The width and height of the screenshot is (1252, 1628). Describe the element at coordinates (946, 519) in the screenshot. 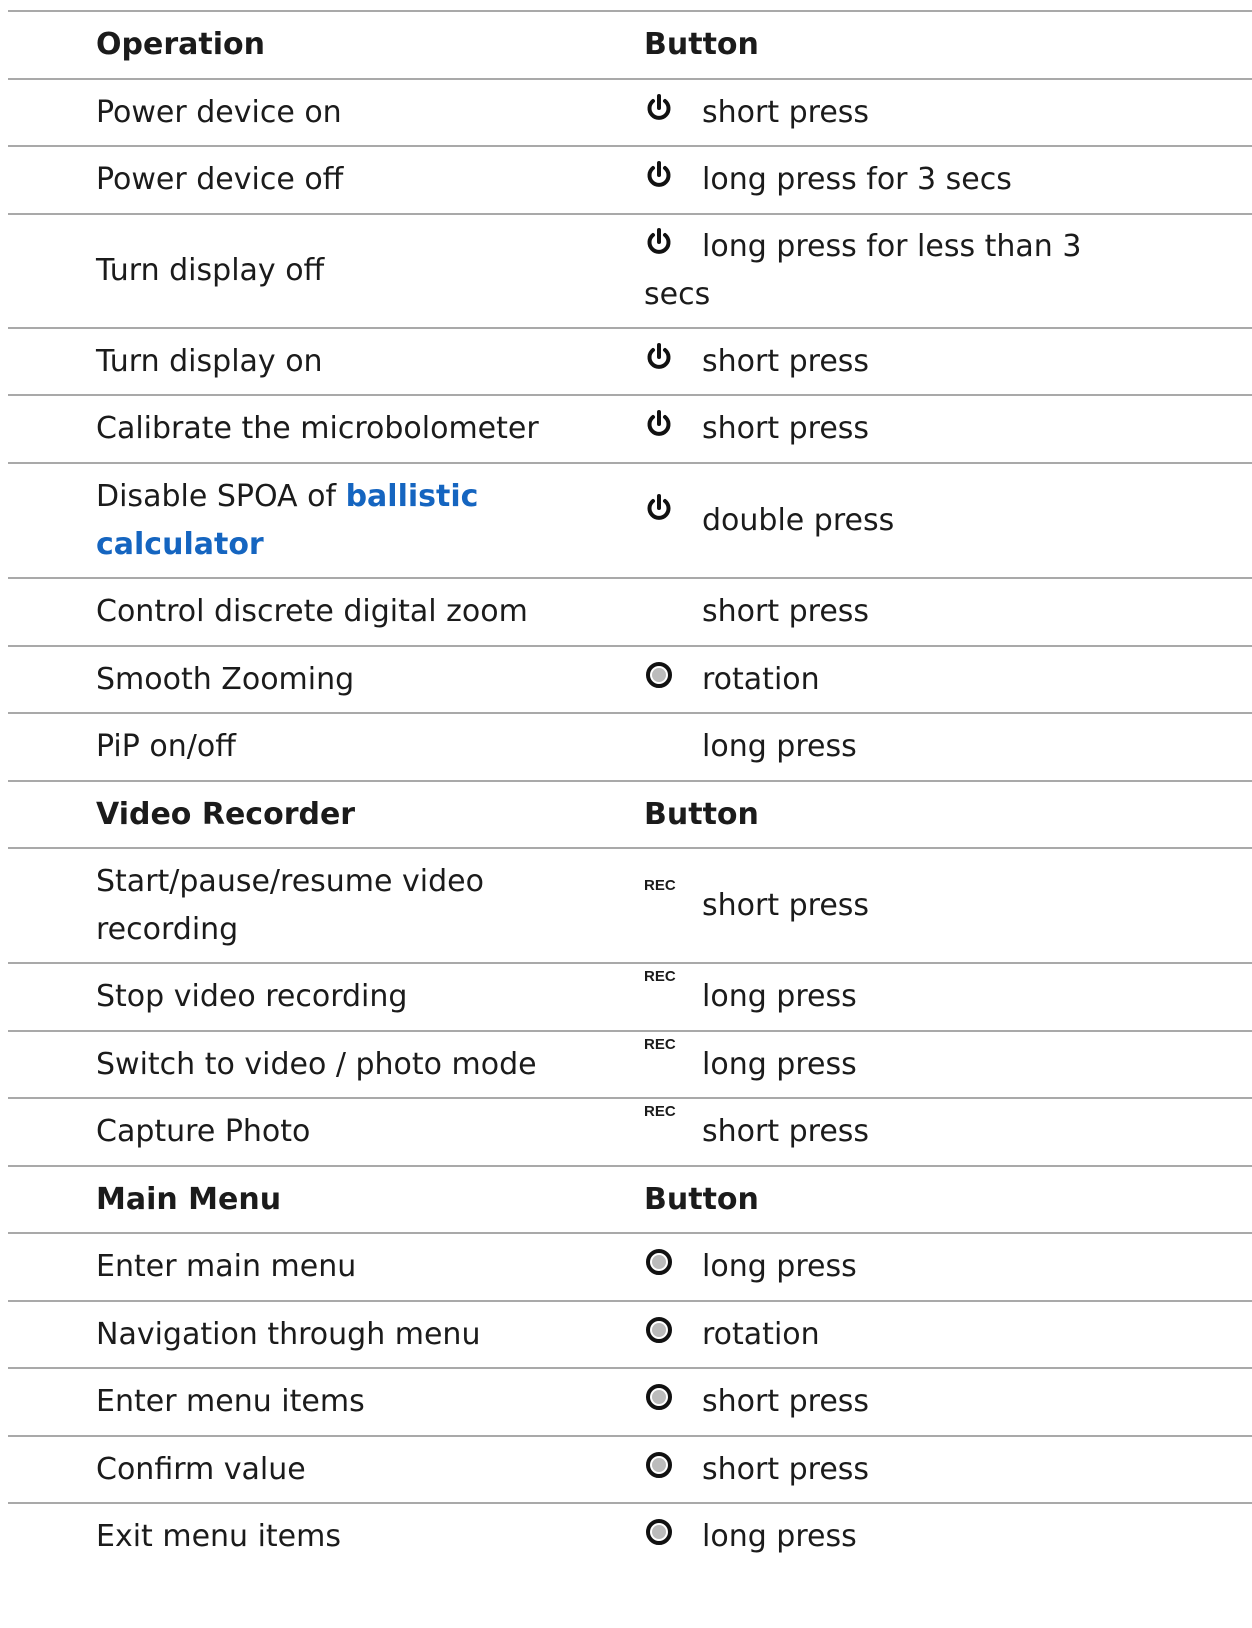

I see `button-cell: double press` at that location.